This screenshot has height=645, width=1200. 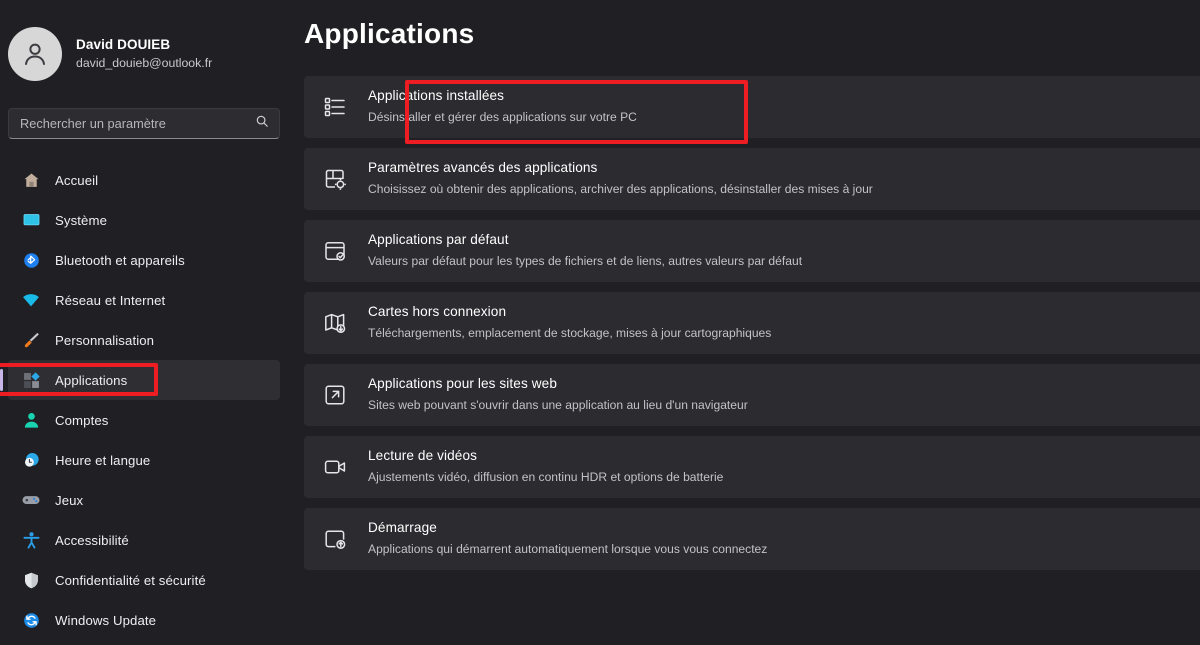 What do you see at coordinates (123, 44) in the screenshot?
I see `profile-name: David DOUIEB` at bounding box center [123, 44].